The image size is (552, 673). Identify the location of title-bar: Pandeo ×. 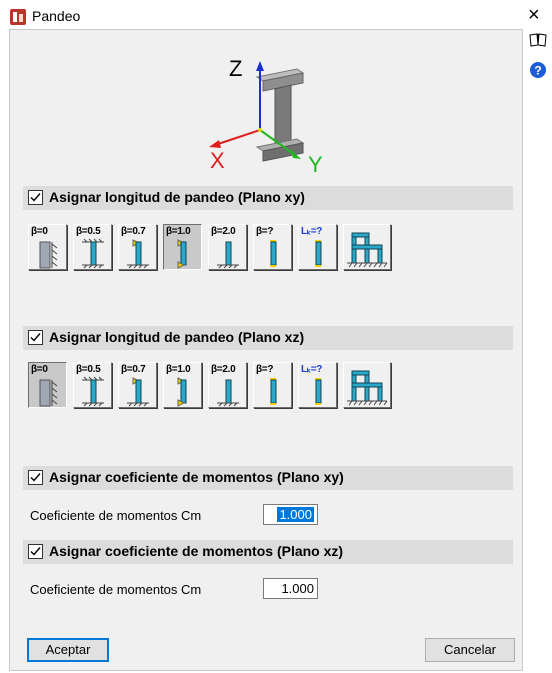
(276, 14).